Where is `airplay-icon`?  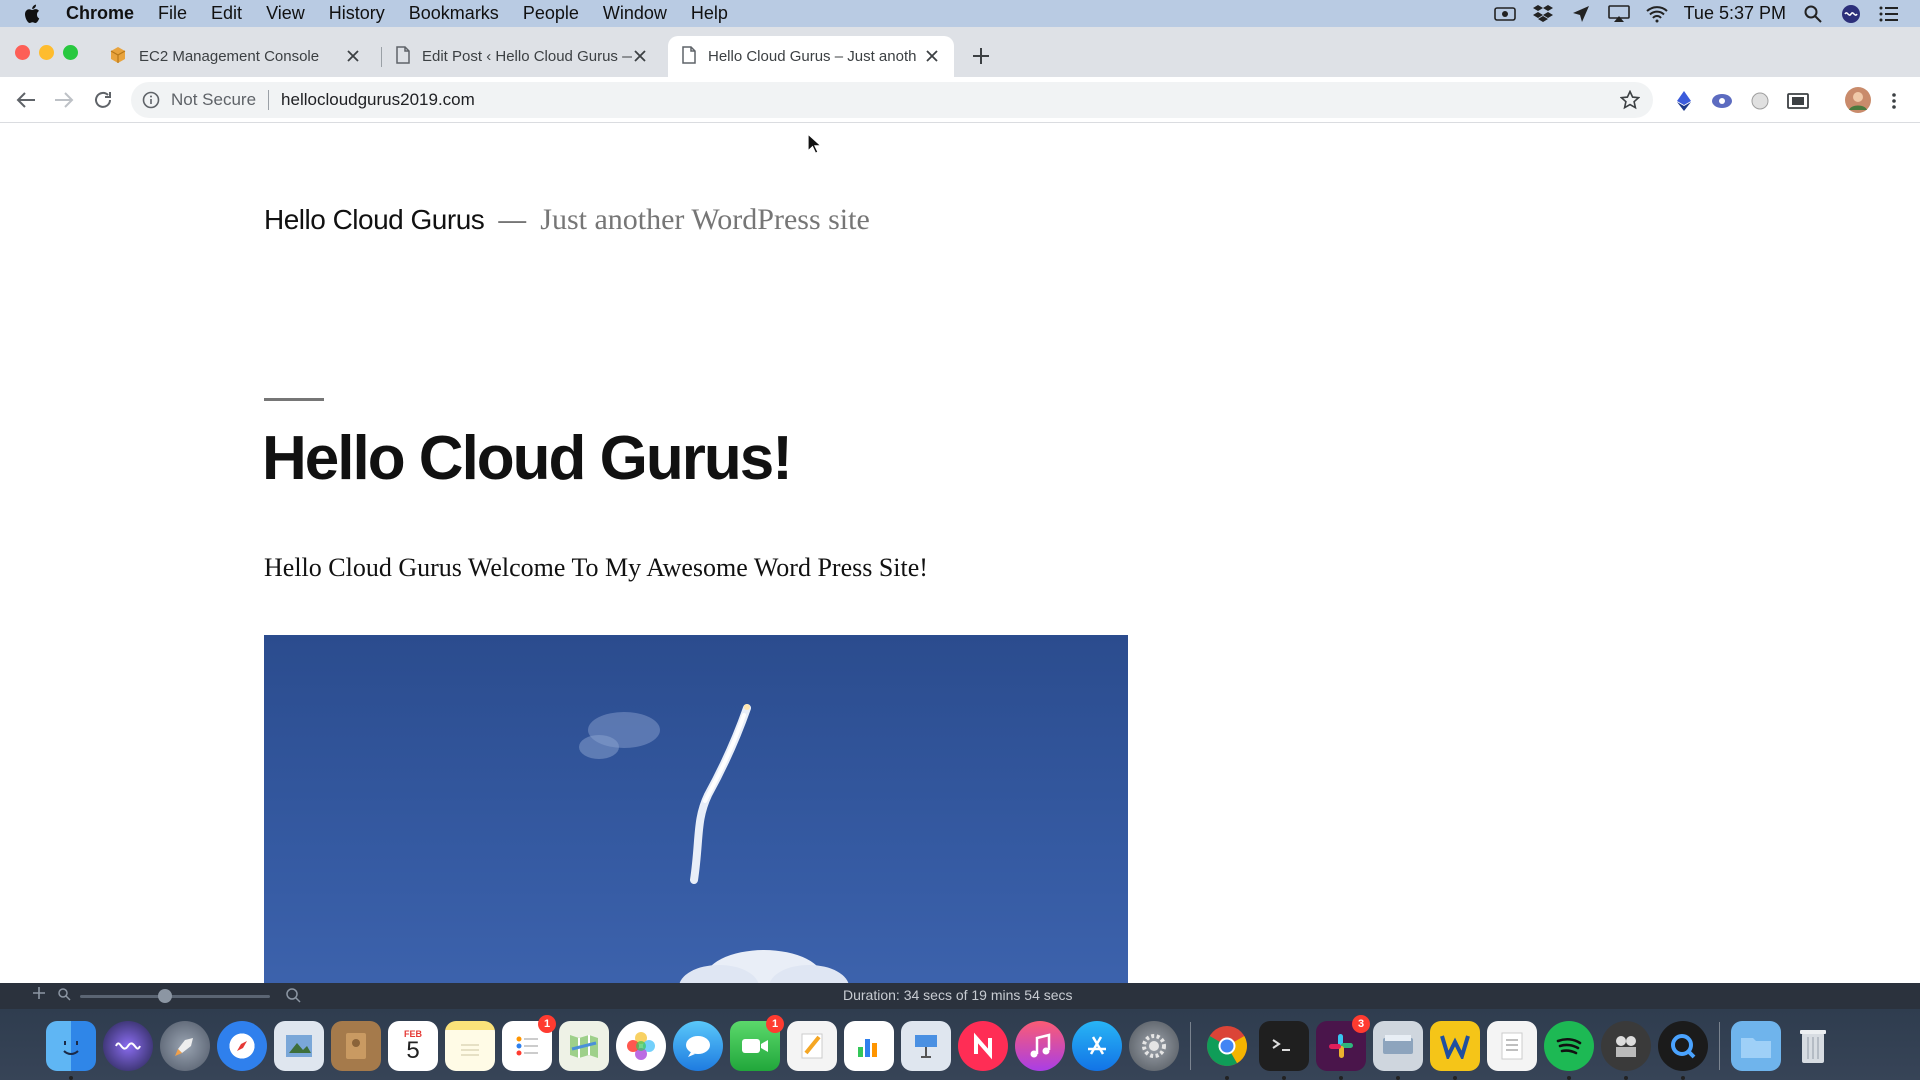 airplay-icon is located at coordinates (1618, 14).